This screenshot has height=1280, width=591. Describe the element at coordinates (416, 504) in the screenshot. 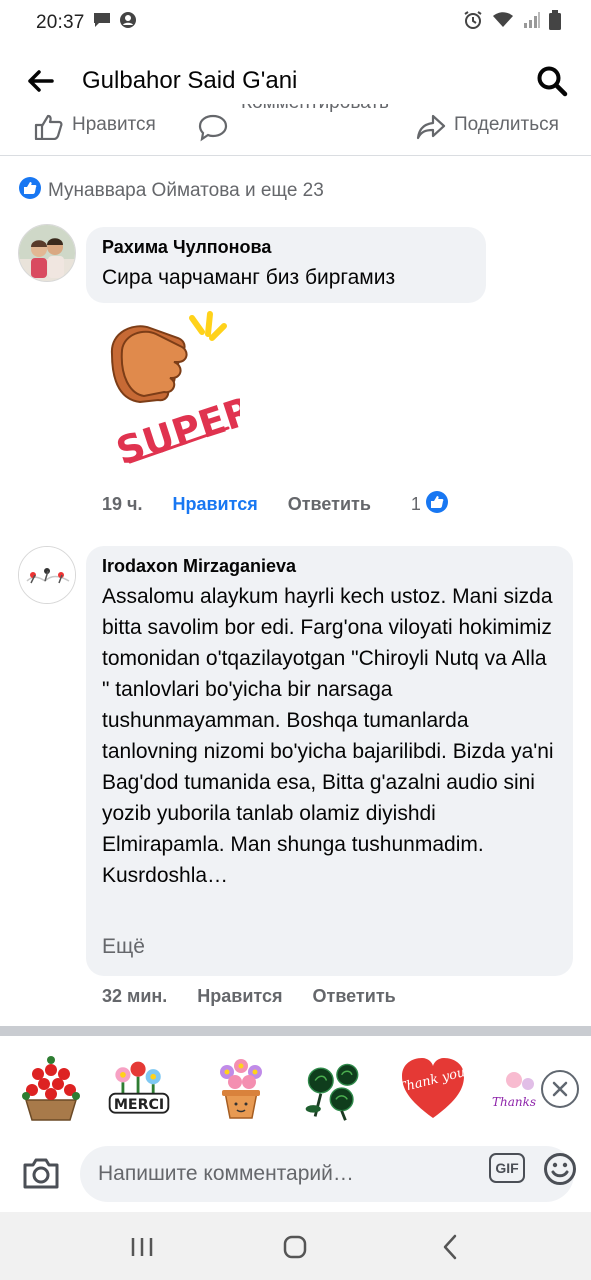

I see `comment-like-count: 1` at that location.